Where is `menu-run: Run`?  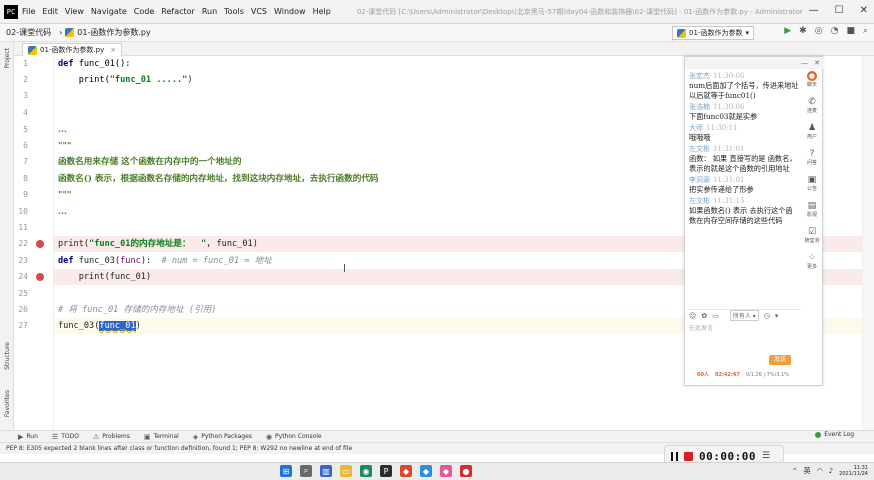
menu-run: Run is located at coordinates (209, 11).